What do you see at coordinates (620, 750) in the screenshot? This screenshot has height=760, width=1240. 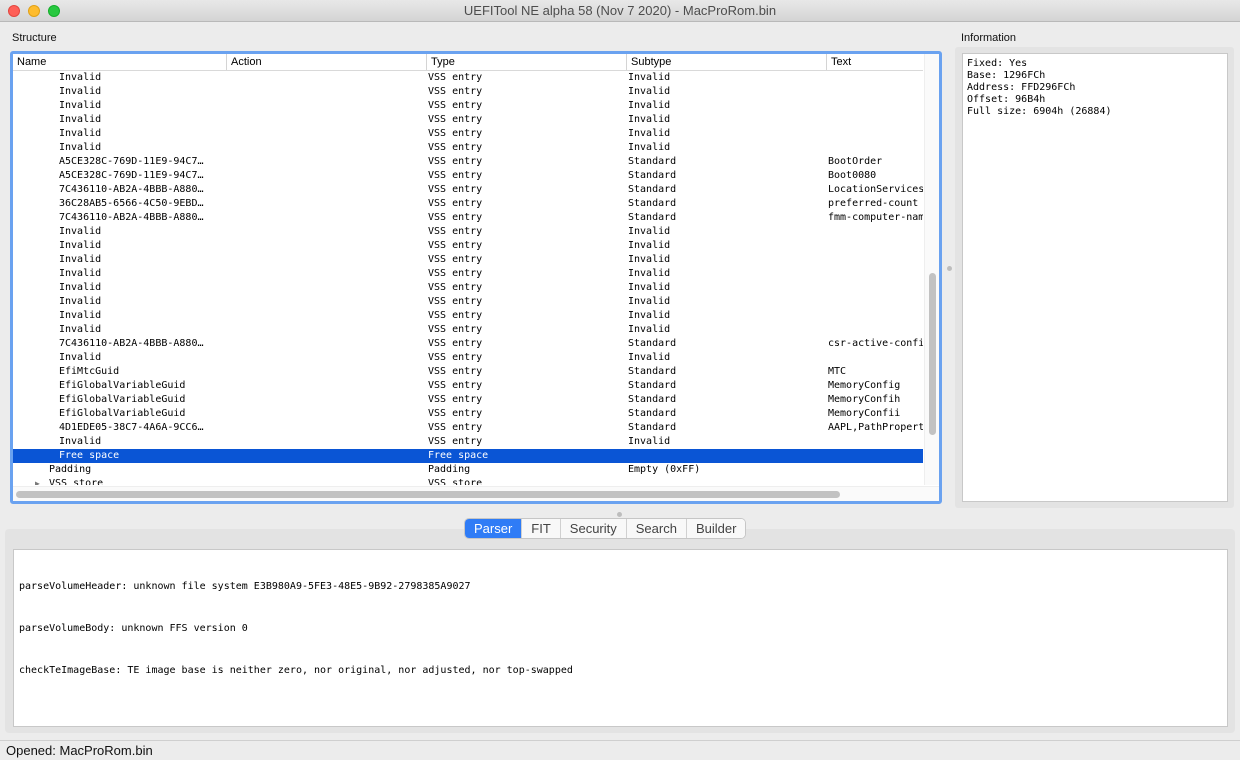 I see `status-bar: Opened: MacProRom.bin` at bounding box center [620, 750].